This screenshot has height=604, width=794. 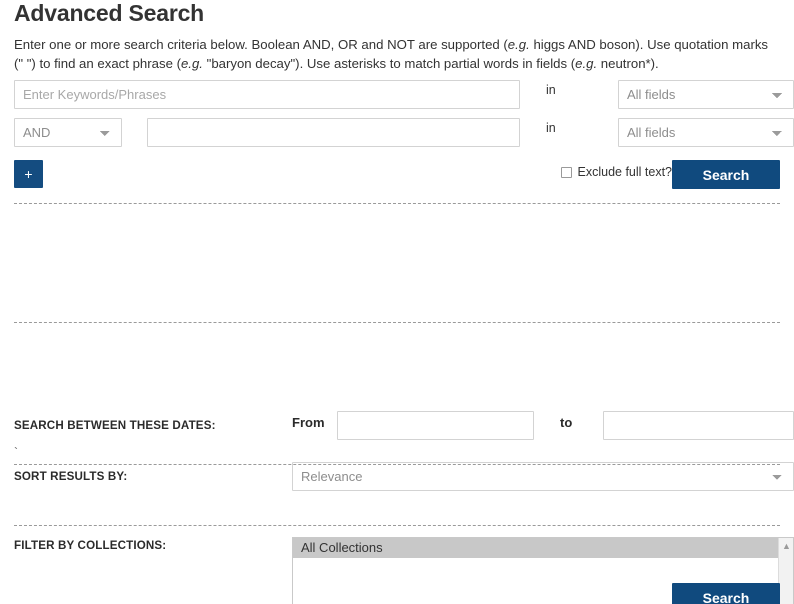 I want to click on in-label-2: in, so click(x=551, y=128).